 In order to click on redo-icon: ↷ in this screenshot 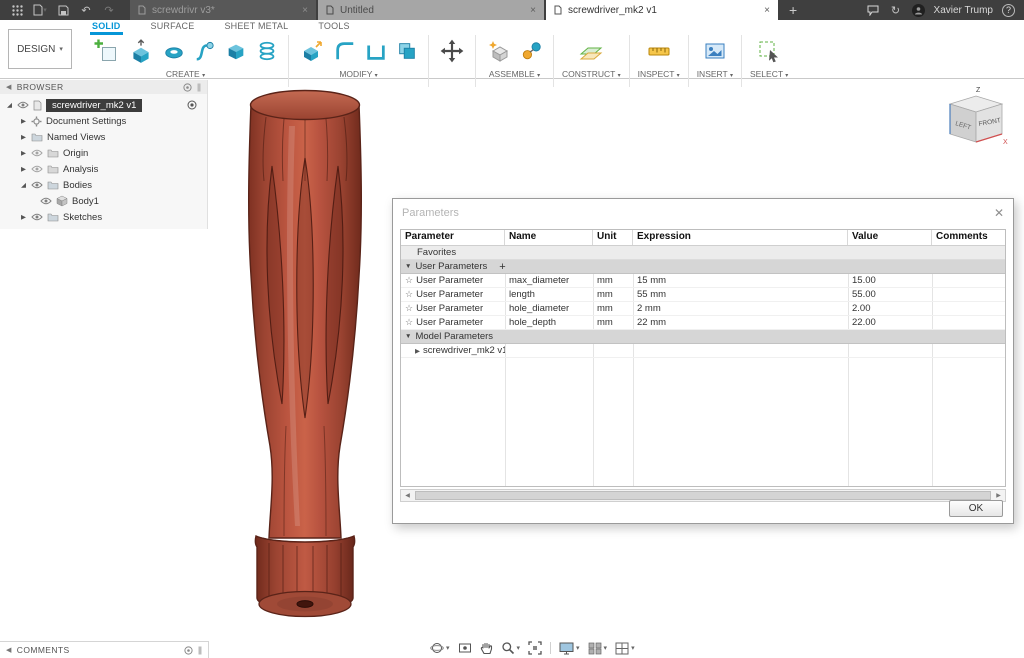, I will do `click(109, 10)`.